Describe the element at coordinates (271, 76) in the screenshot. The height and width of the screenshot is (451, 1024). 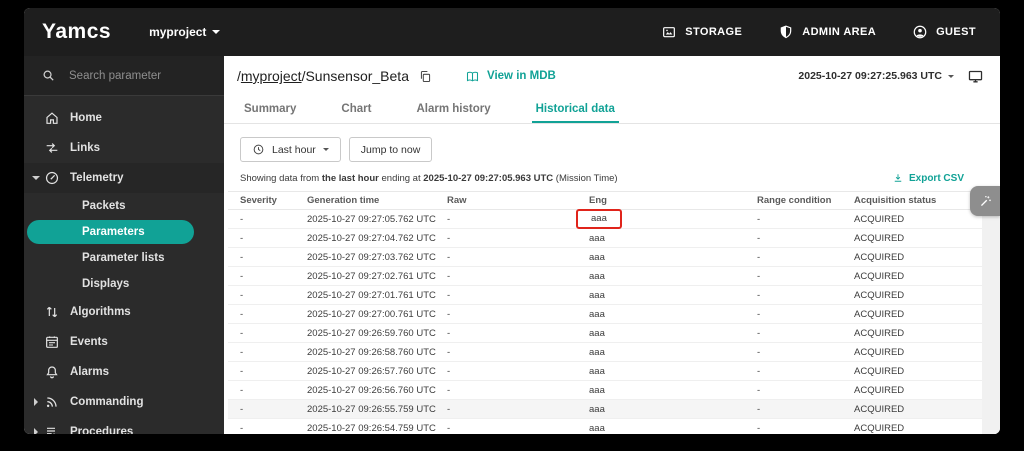
I see `breadcrumb-project-link: myproject` at that location.